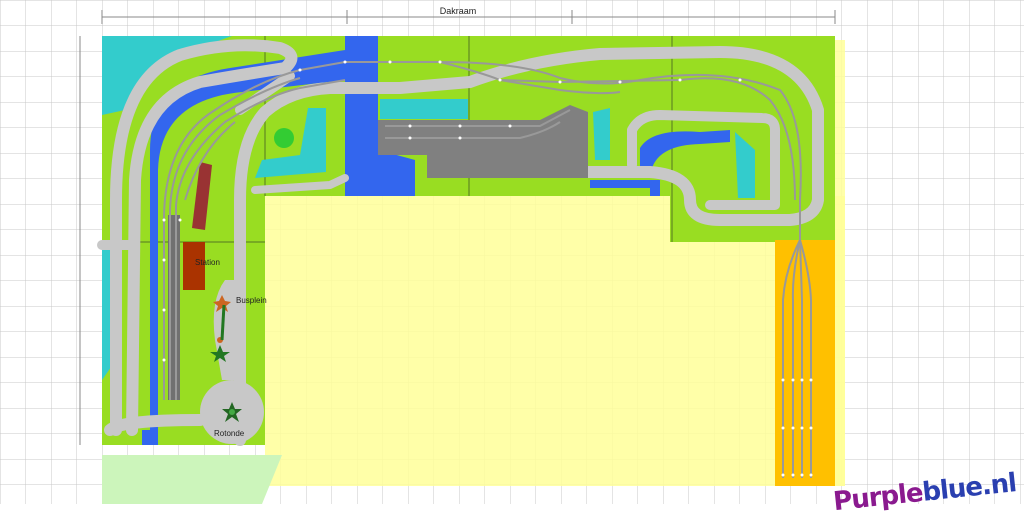  I want to click on busplein-label: Busplein, so click(251, 300).